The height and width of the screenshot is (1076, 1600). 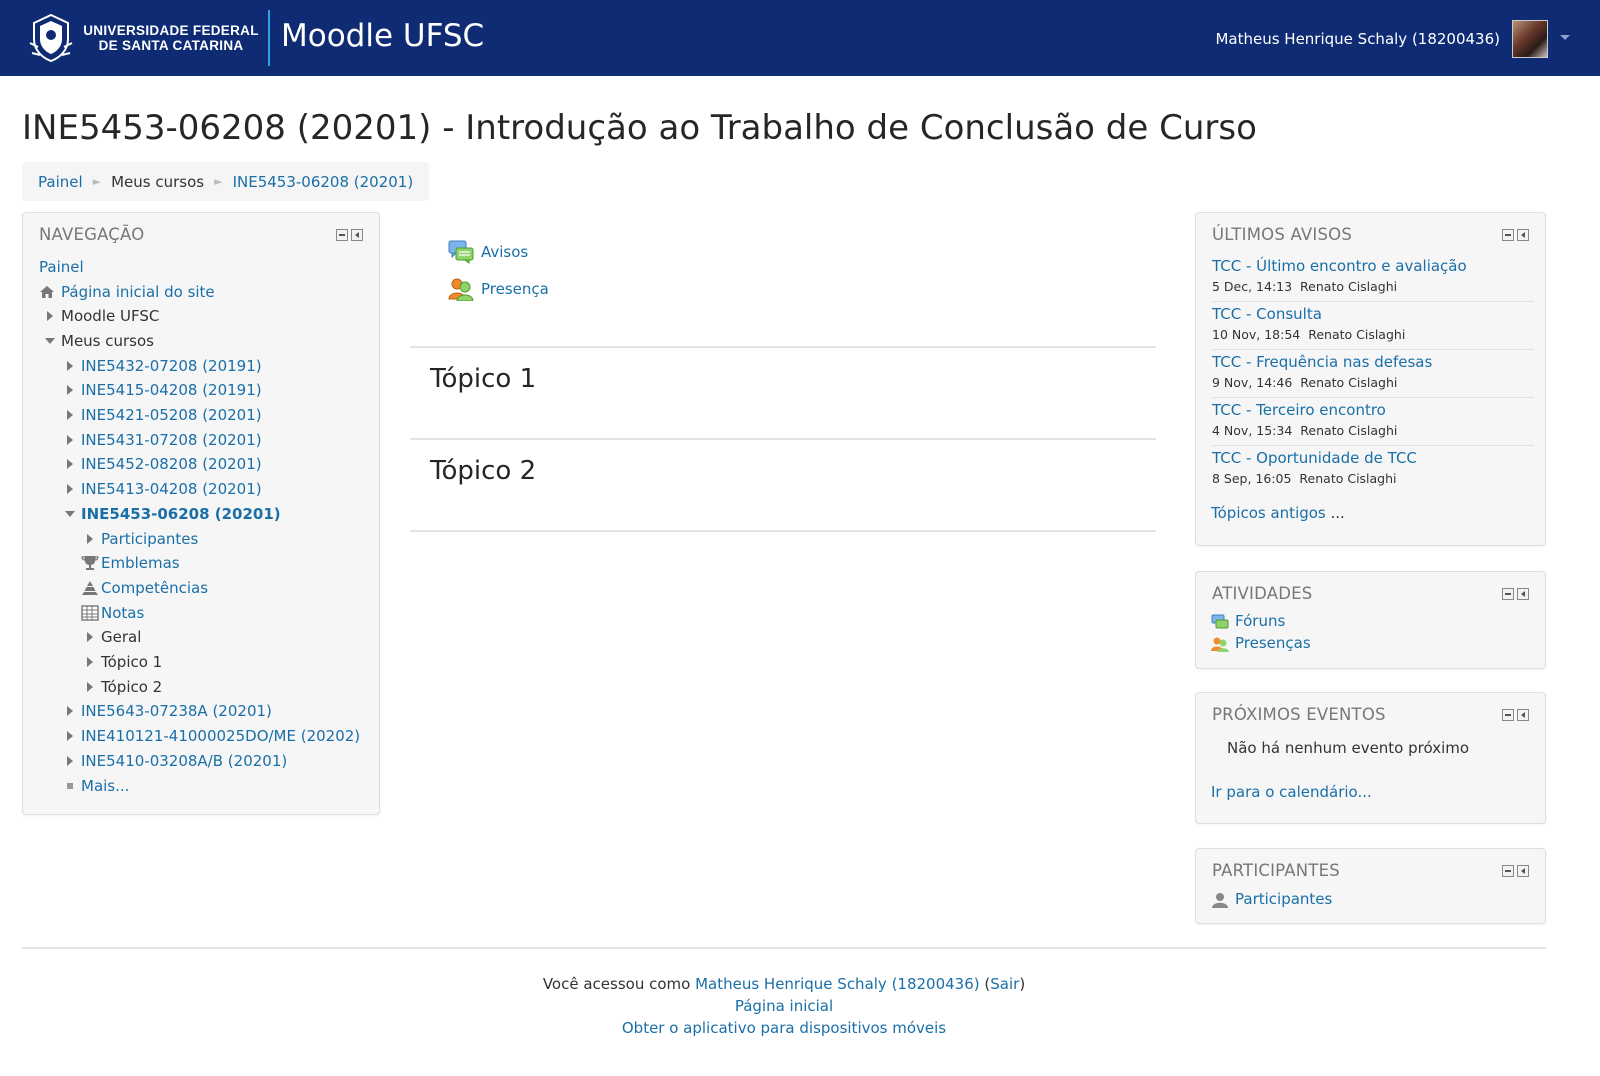 What do you see at coordinates (1260, 621) in the screenshot?
I see `activity-type-link: Fóruns` at bounding box center [1260, 621].